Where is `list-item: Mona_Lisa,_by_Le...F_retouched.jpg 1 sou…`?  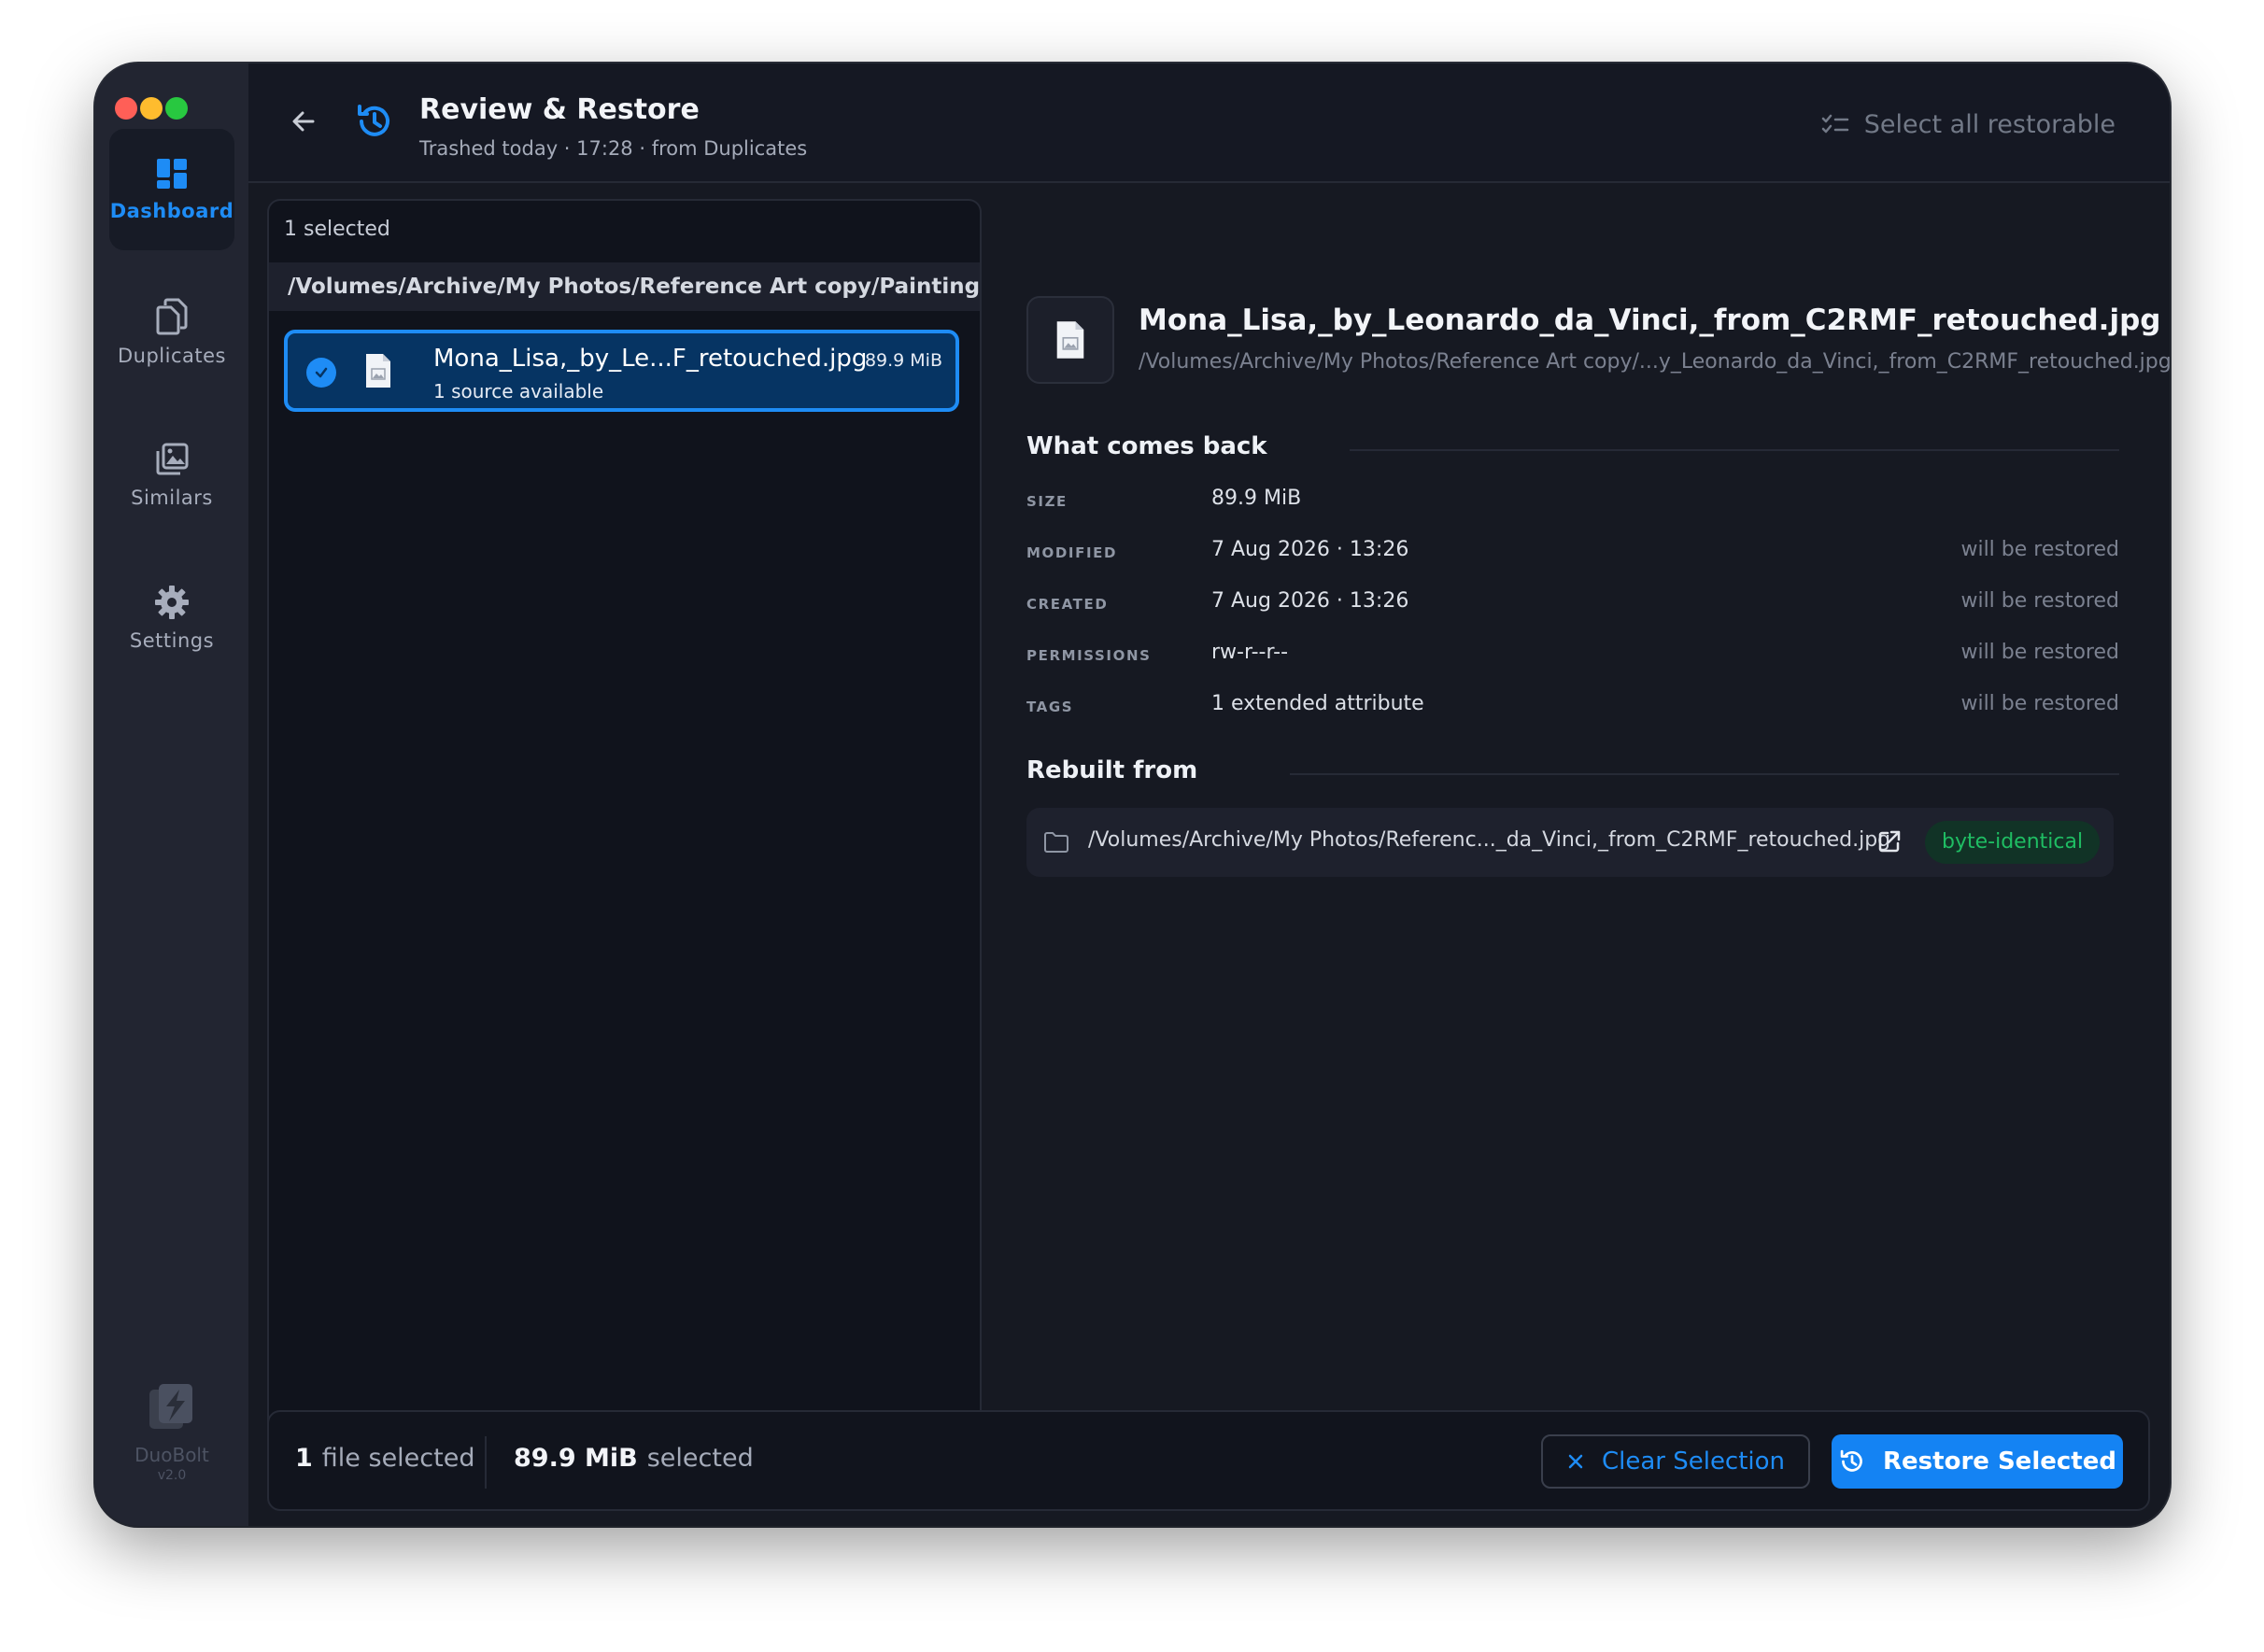 list-item: Mona_Lisa,_by_Le...F_retouched.jpg 1 sou… is located at coordinates (621, 371).